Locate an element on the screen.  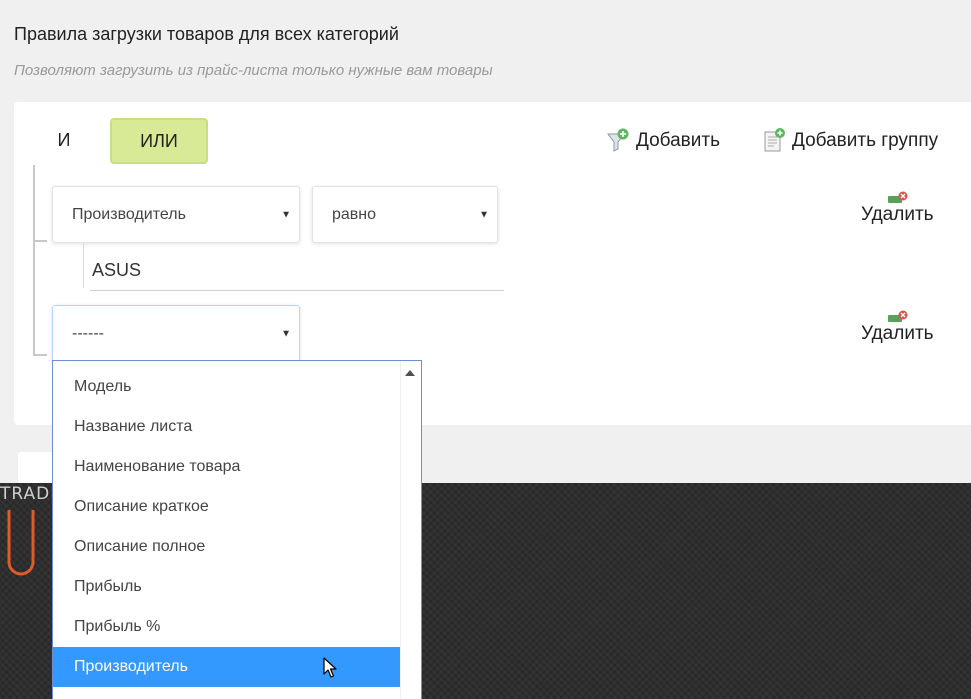
value-connector-line is located at coordinates (83, 265).